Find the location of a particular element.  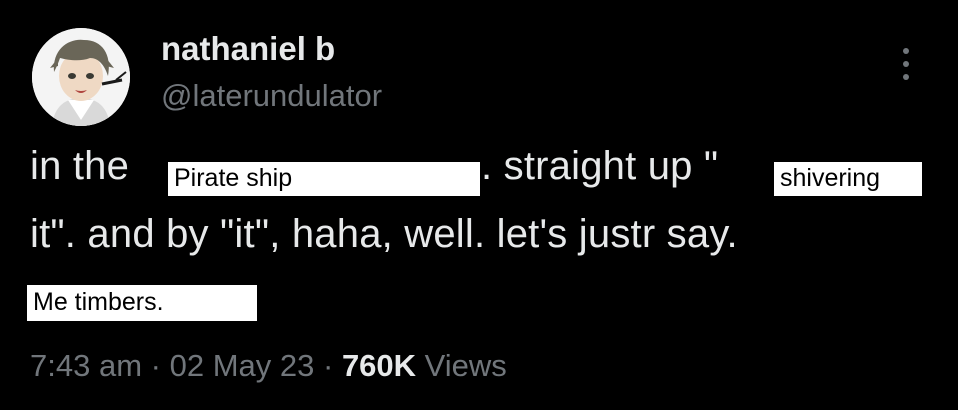

tweet-text-line1-middle: . straight up " is located at coordinates (600, 166).